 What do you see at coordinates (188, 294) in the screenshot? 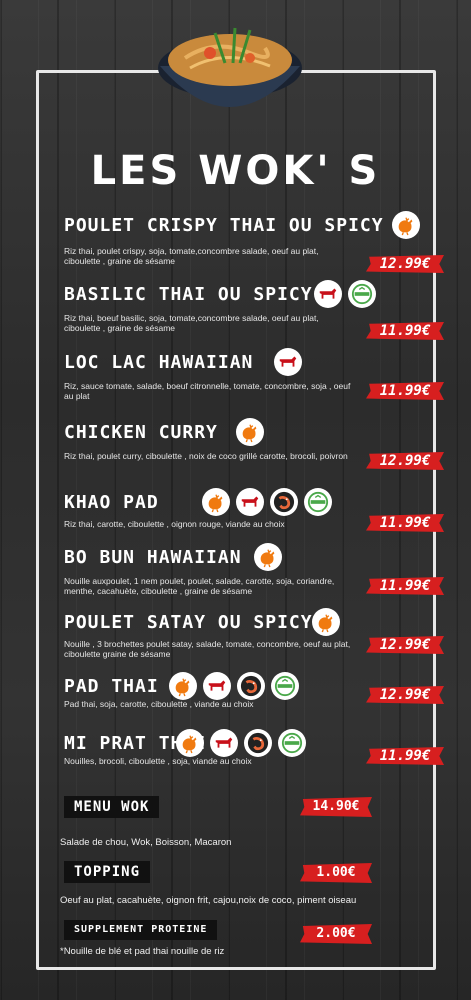
I see `menu-item-name: BASILIC THAI OU SPICY` at bounding box center [188, 294].